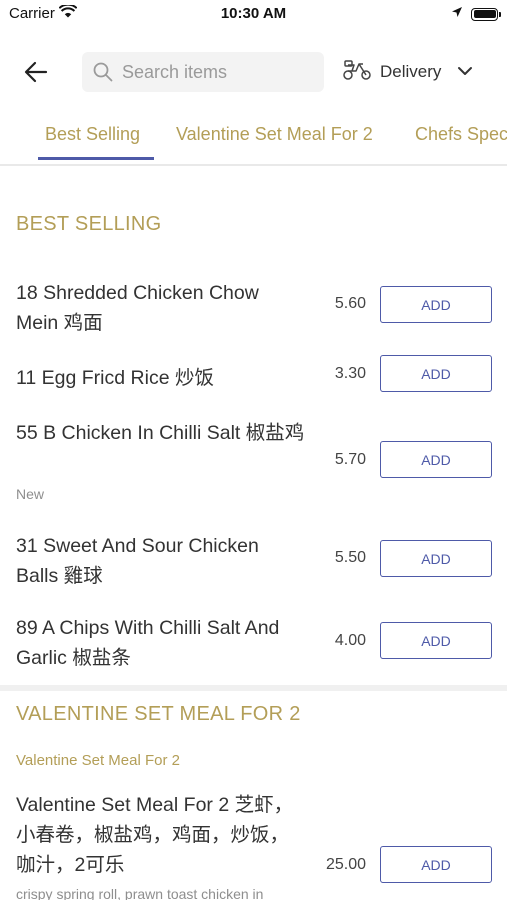 This screenshot has width=507, height=900. I want to click on header: Delivery, so click(253, 72).